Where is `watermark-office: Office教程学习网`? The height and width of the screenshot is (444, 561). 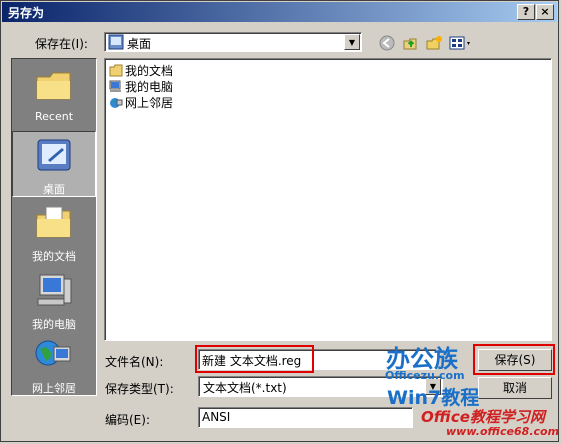
watermark-office: Office教程学习网 is located at coordinates (483, 417).